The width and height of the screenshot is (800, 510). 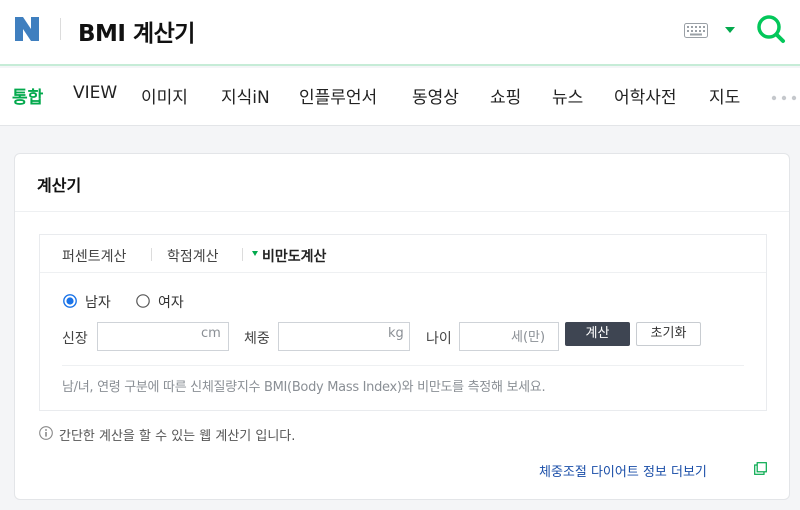 What do you see at coordinates (257, 339) in the screenshot?
I see `weight-label: 체중` at bounding box center [257, 339].